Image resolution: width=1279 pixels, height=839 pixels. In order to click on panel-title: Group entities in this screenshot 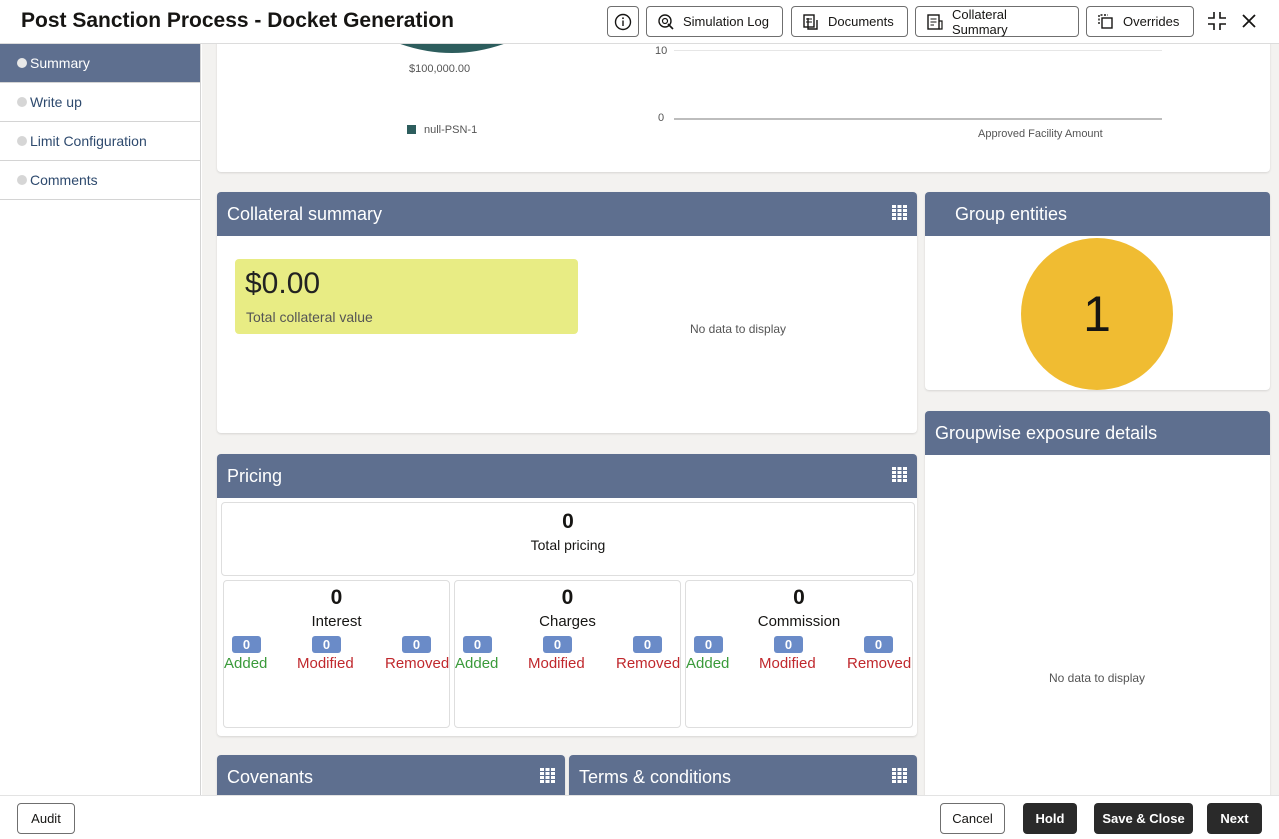, I will do `click(1011, 213)`.